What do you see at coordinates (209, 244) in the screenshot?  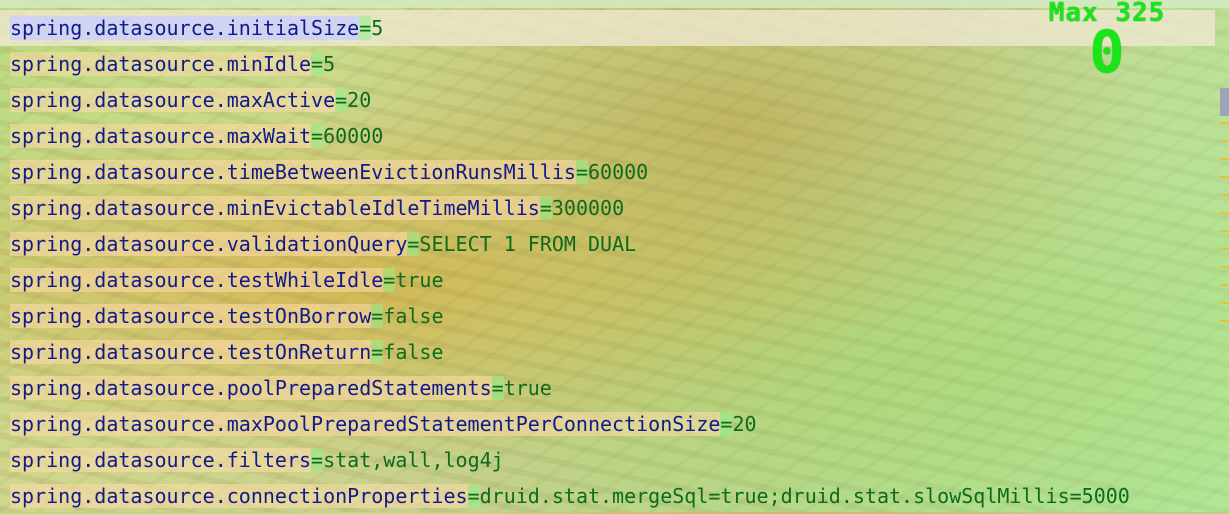 I see `property-key: spring.datasource.validationQuery` at bounding box center [209, 244].